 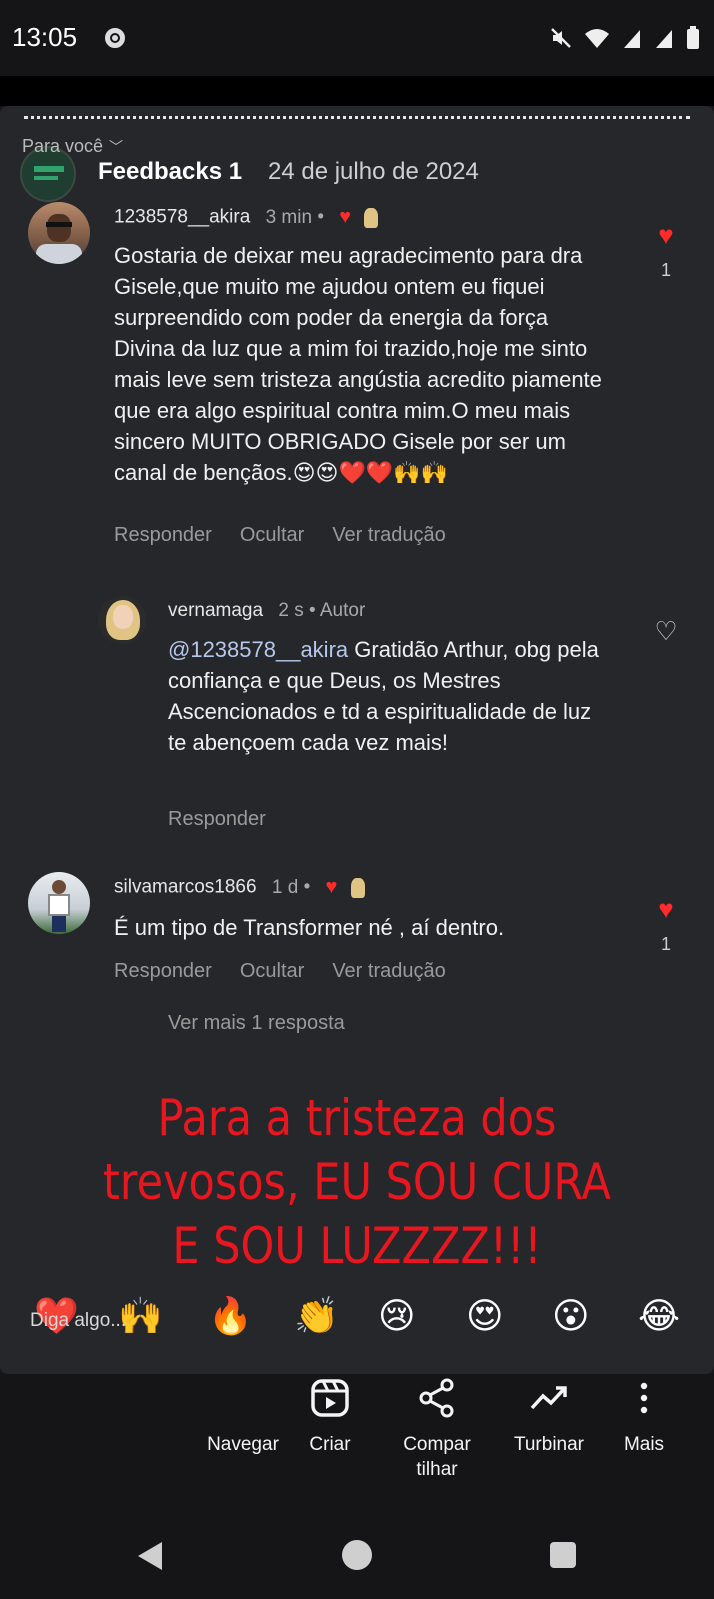 What do you see at coordinates (563, 1555) in the screenshot?
I see `recent-apps-icon` at bounding box center [563, 1555].